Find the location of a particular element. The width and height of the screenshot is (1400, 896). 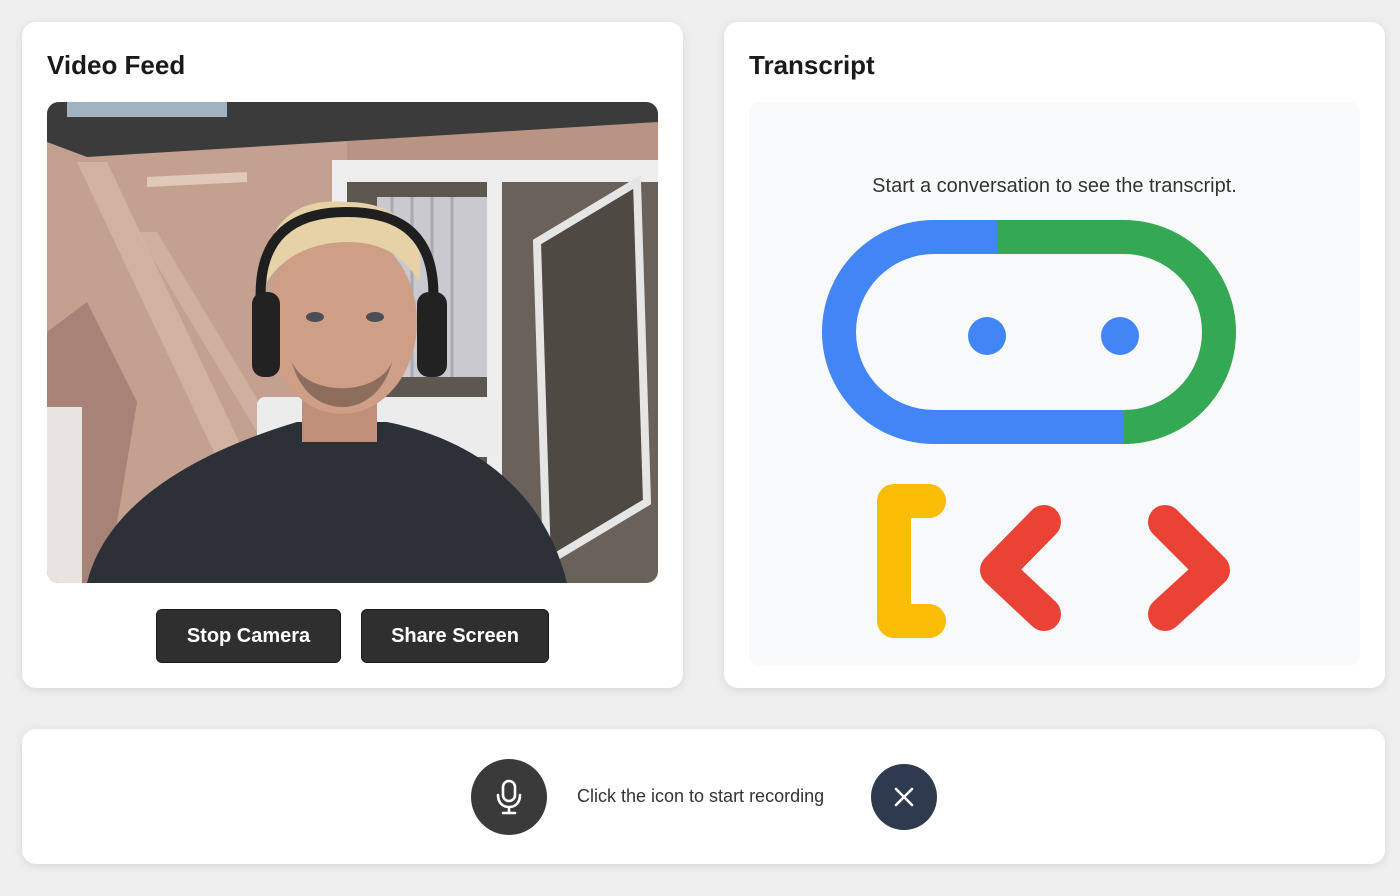

close-icon is located at coordinates (904, 797).